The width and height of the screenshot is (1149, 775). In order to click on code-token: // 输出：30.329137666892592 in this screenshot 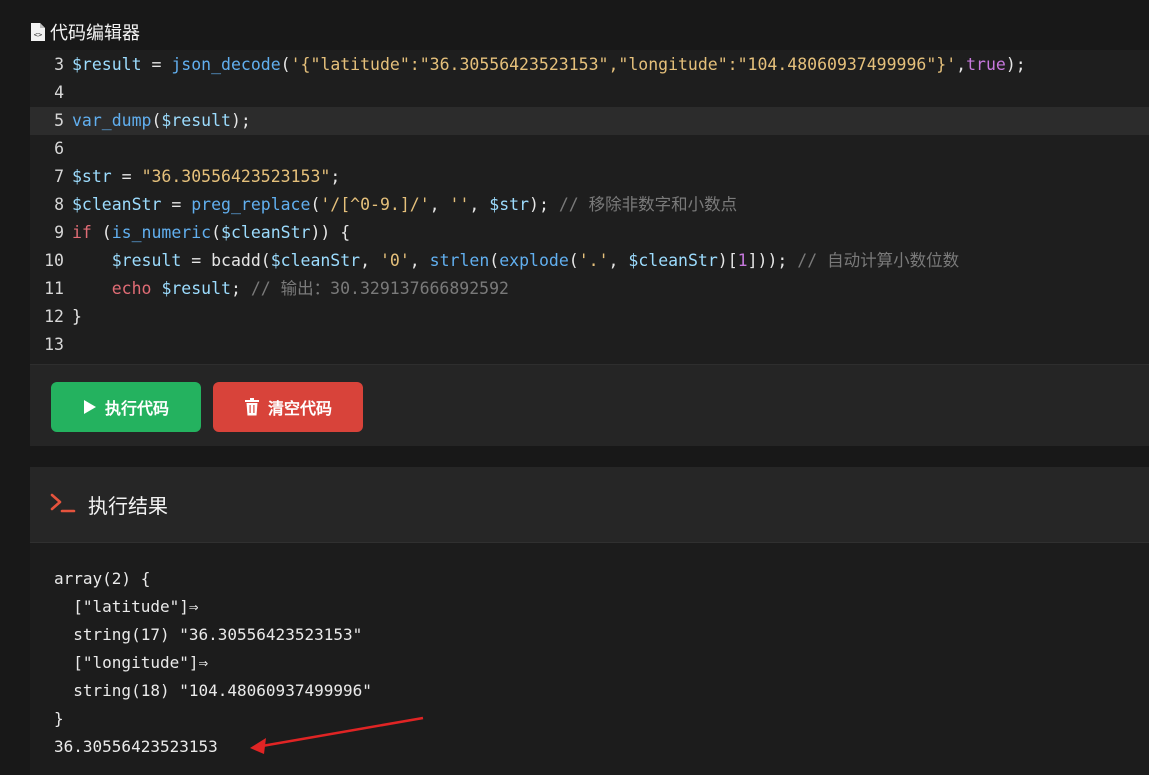, I will do `click(379, 288)`.